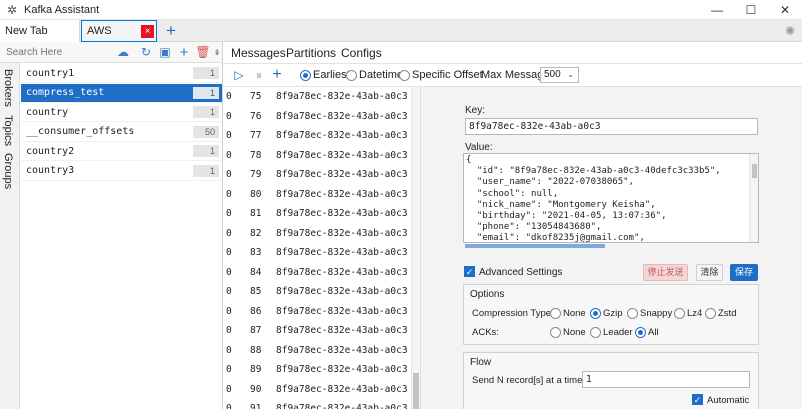  I want to click on stop-sending-button: 停止发送, so click(665, 272).